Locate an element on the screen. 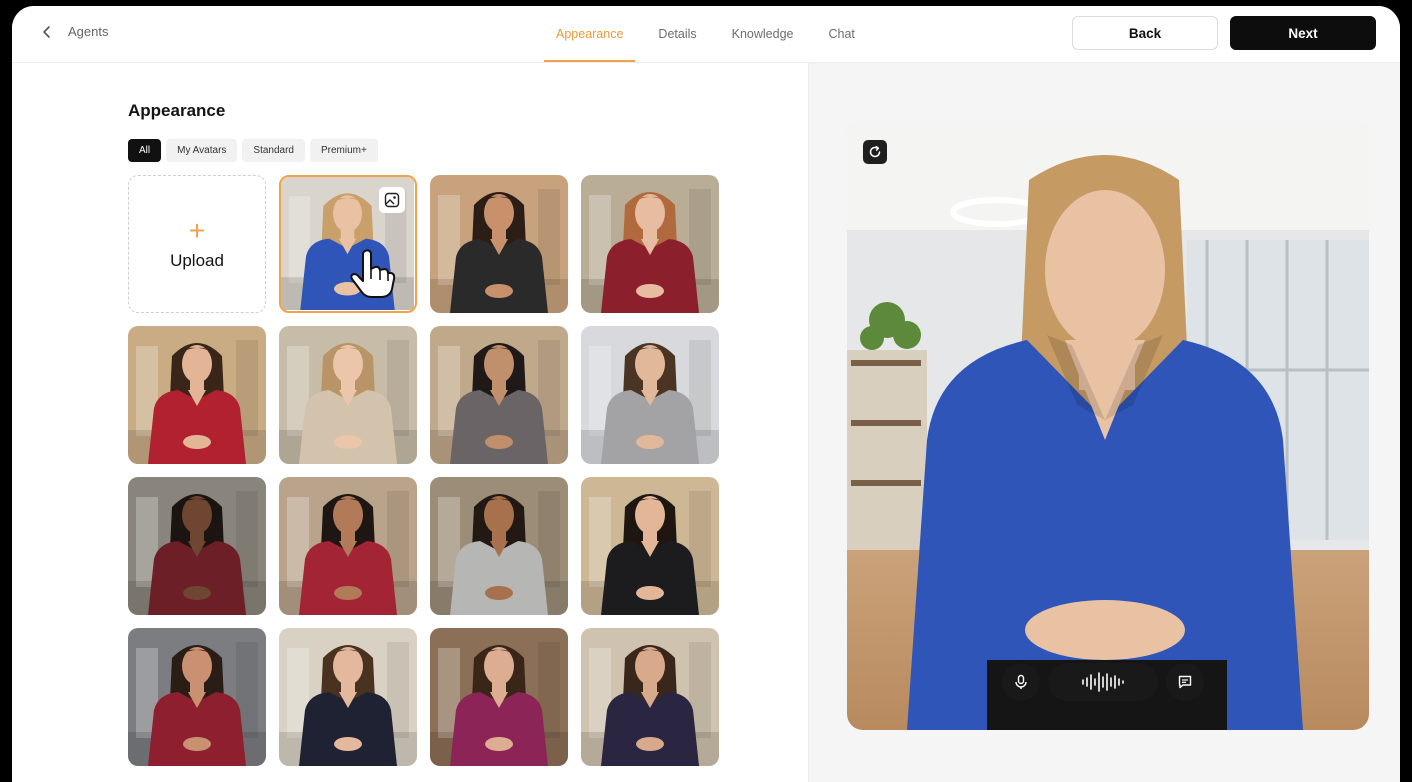 The width and height of the screenshot is (1412, 782). filter-standard: Standard is located at coordinates (273, 150).